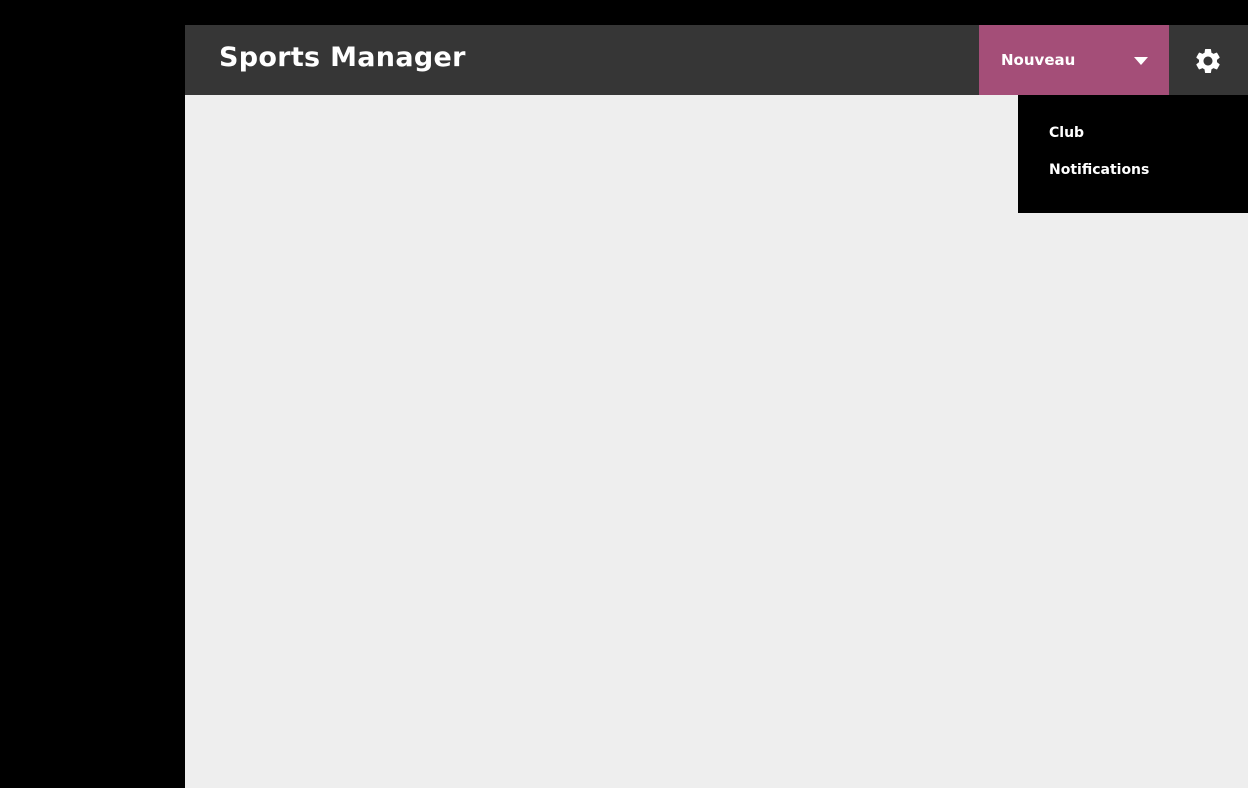 The width and height of the screenshot is (1248, 788). What do you see at coordinates (92, 394) in the screenshot?
I see `sidebar` at bounding box center [92, 394].